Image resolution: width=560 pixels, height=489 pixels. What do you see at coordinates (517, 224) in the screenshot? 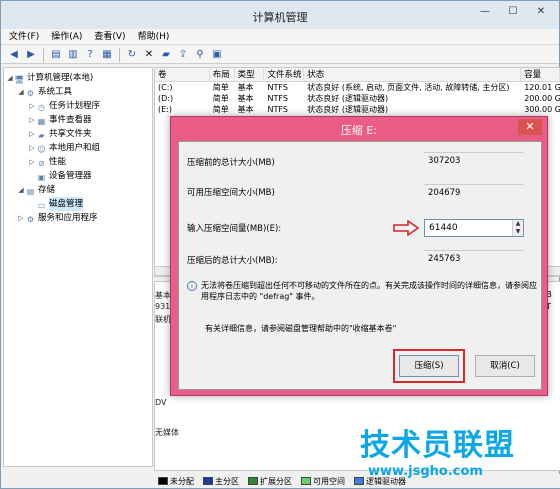
I see `spin-up-icon: ▲` at bounding box center [517, 224].